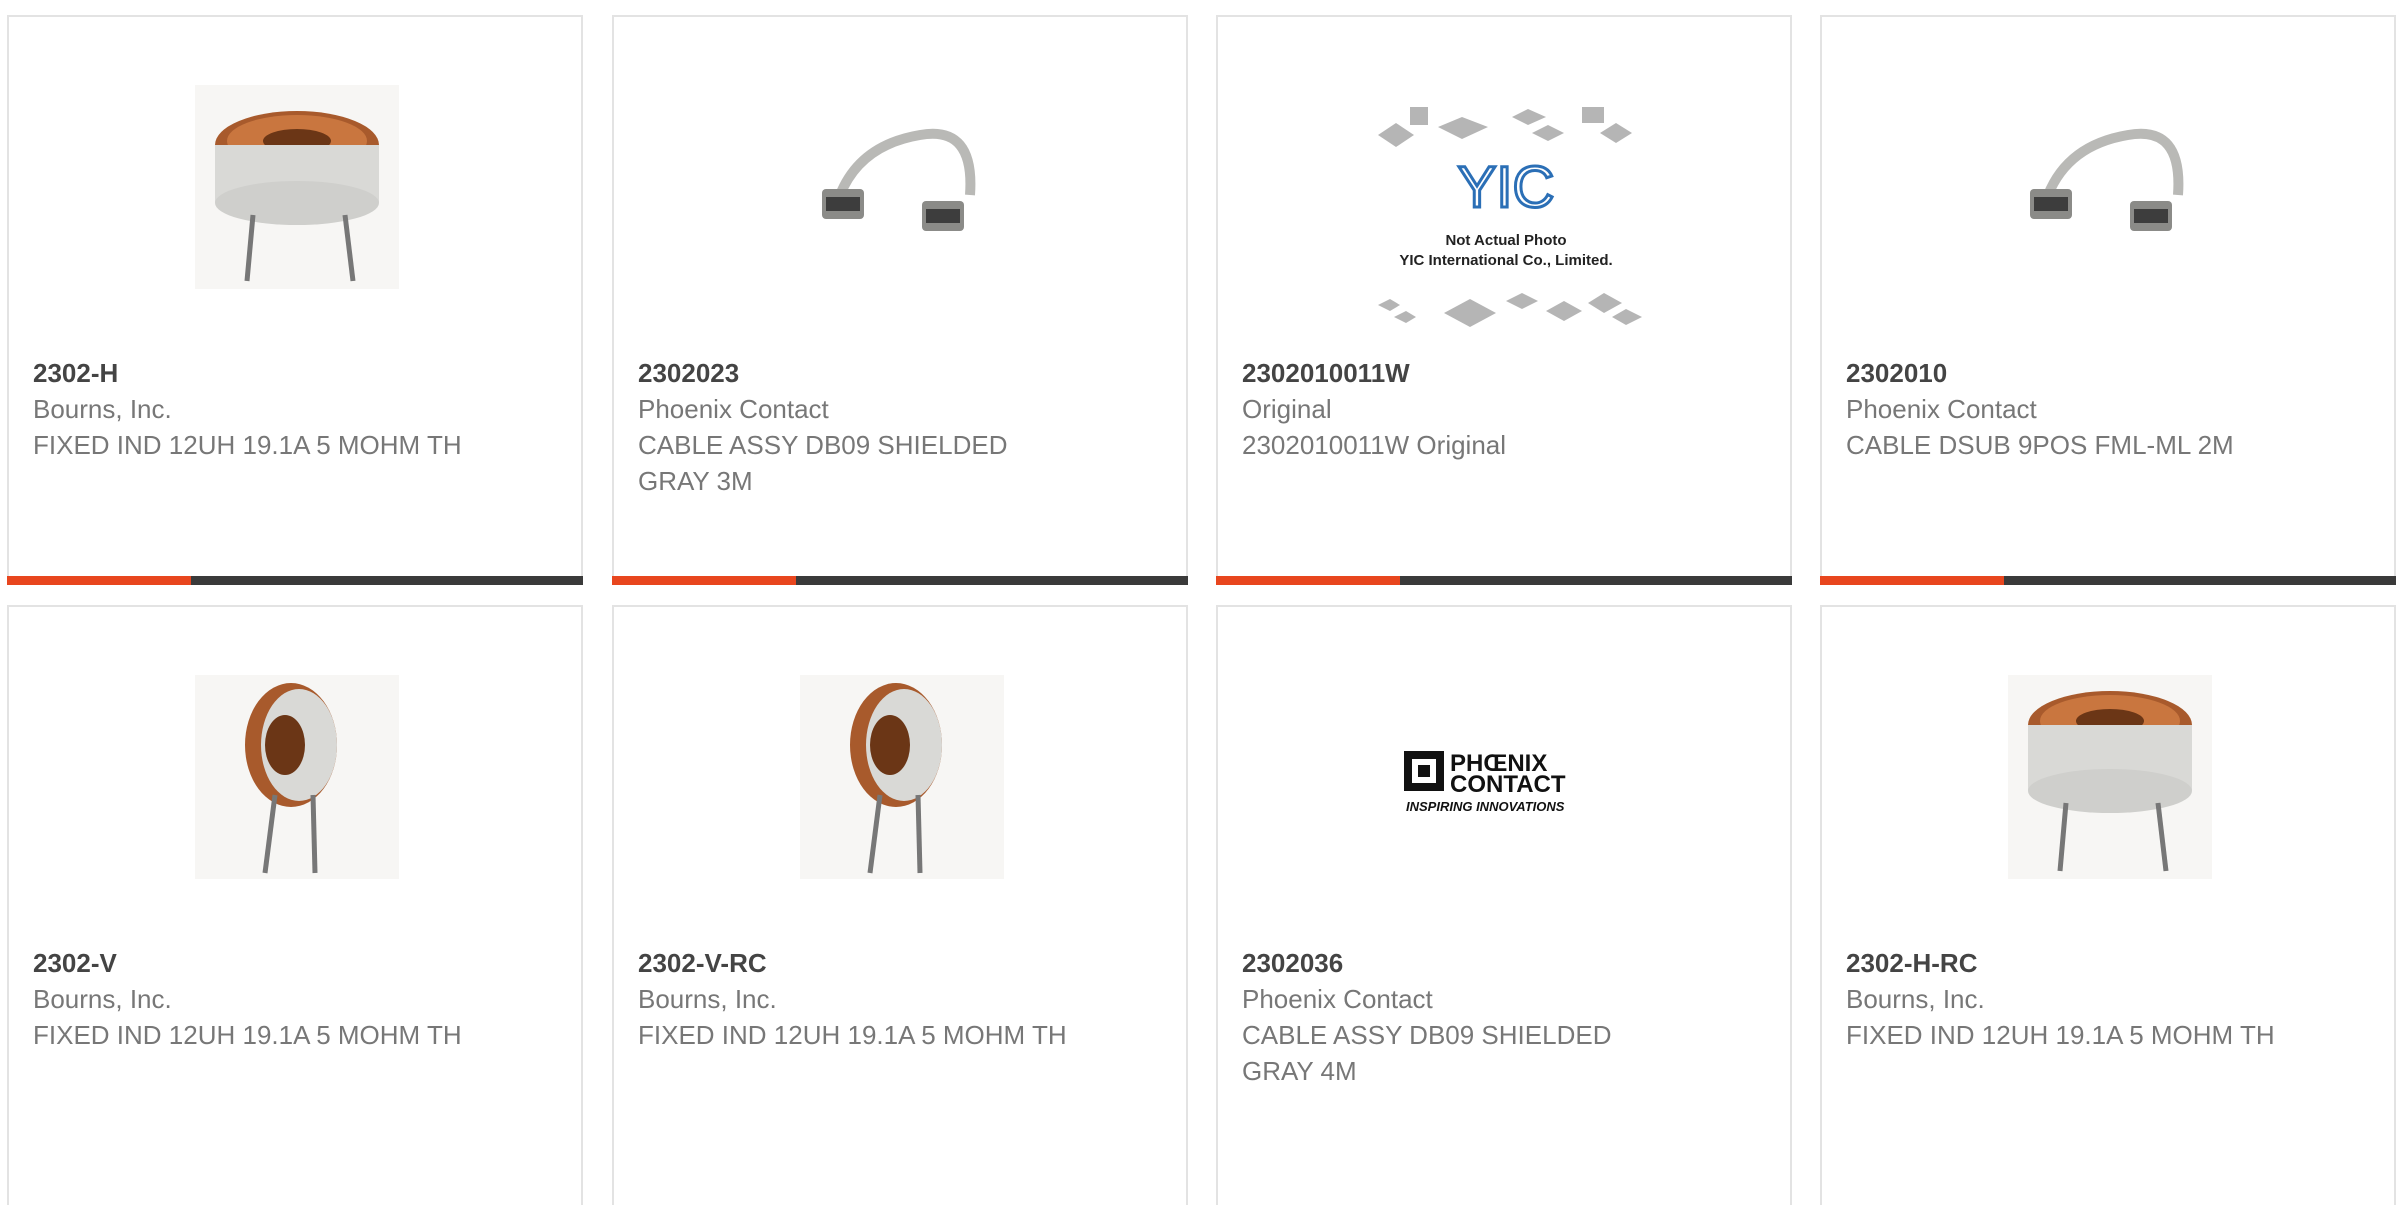 This screenshot has height=1205, width=2400. What do you see at coordinates (2040, 445) in the screenshot?
I see `description: CABLE DSUB 9POS FML-ML 2M` at bounding box center [2040, 445].